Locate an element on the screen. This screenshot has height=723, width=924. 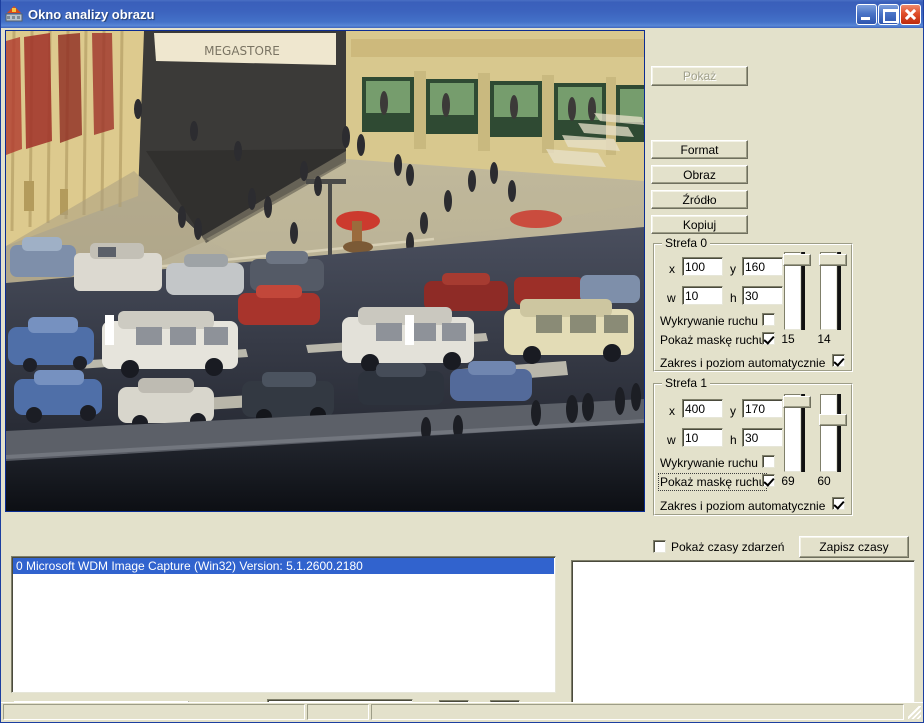
zone-1-x-input: 400 is located at coordinates (702, 408).